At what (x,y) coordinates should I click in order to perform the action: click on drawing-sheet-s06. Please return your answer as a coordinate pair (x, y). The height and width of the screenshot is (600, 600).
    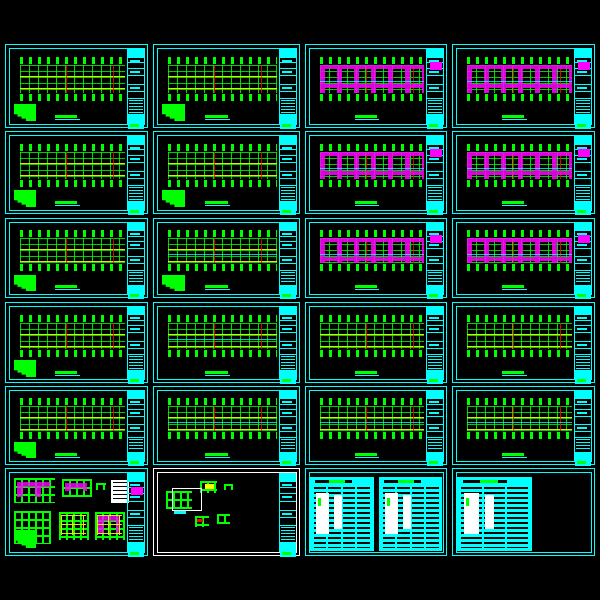
    Looking at the image, I should click on (226, 173).